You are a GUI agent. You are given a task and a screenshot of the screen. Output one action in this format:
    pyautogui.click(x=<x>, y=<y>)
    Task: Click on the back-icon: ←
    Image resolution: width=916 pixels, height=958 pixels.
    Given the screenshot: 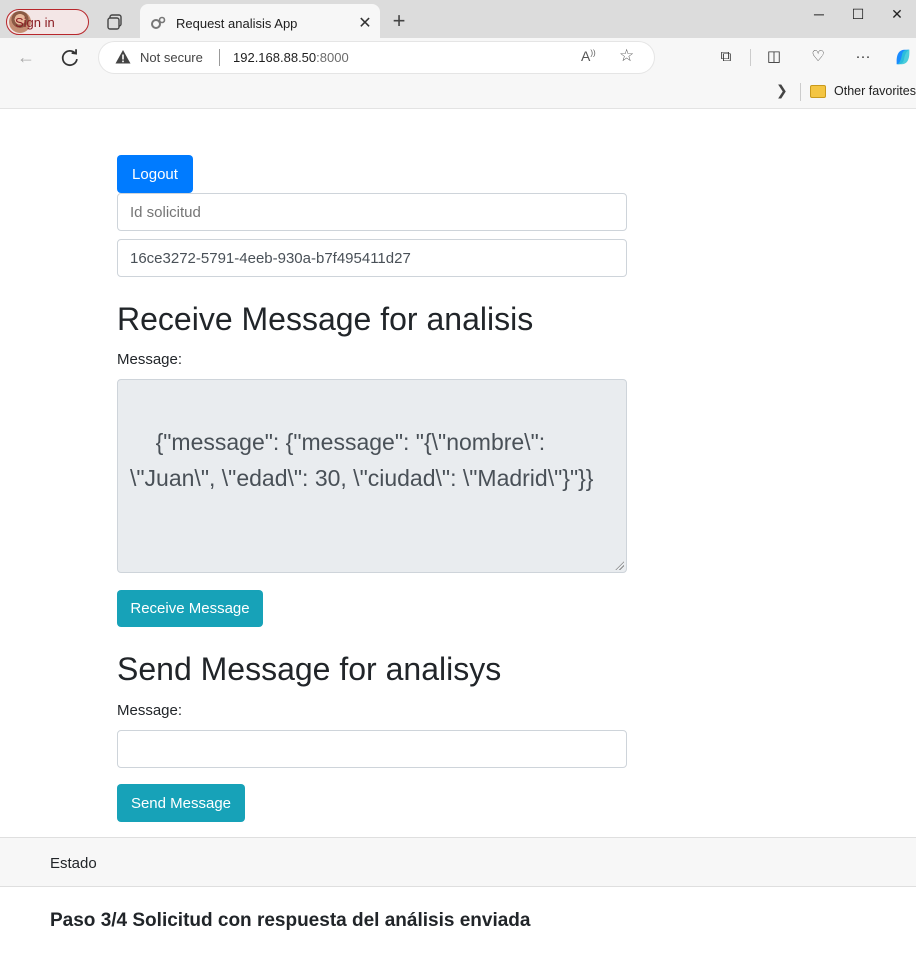 What is the action you would take?
    pyautogui.click(x=26, y=57)
    